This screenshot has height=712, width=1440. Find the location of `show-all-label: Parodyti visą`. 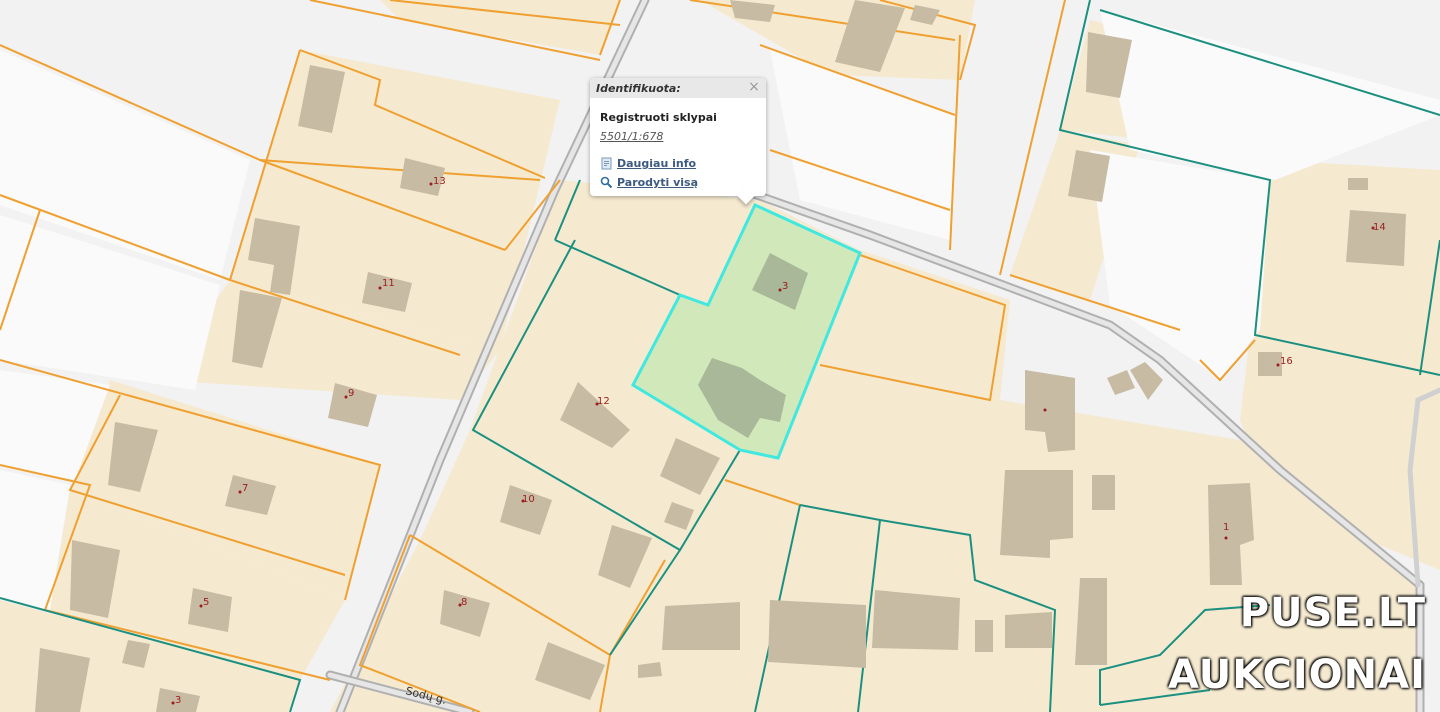

show-all-label: Parodyti visą is located at coordinates (657, 182).